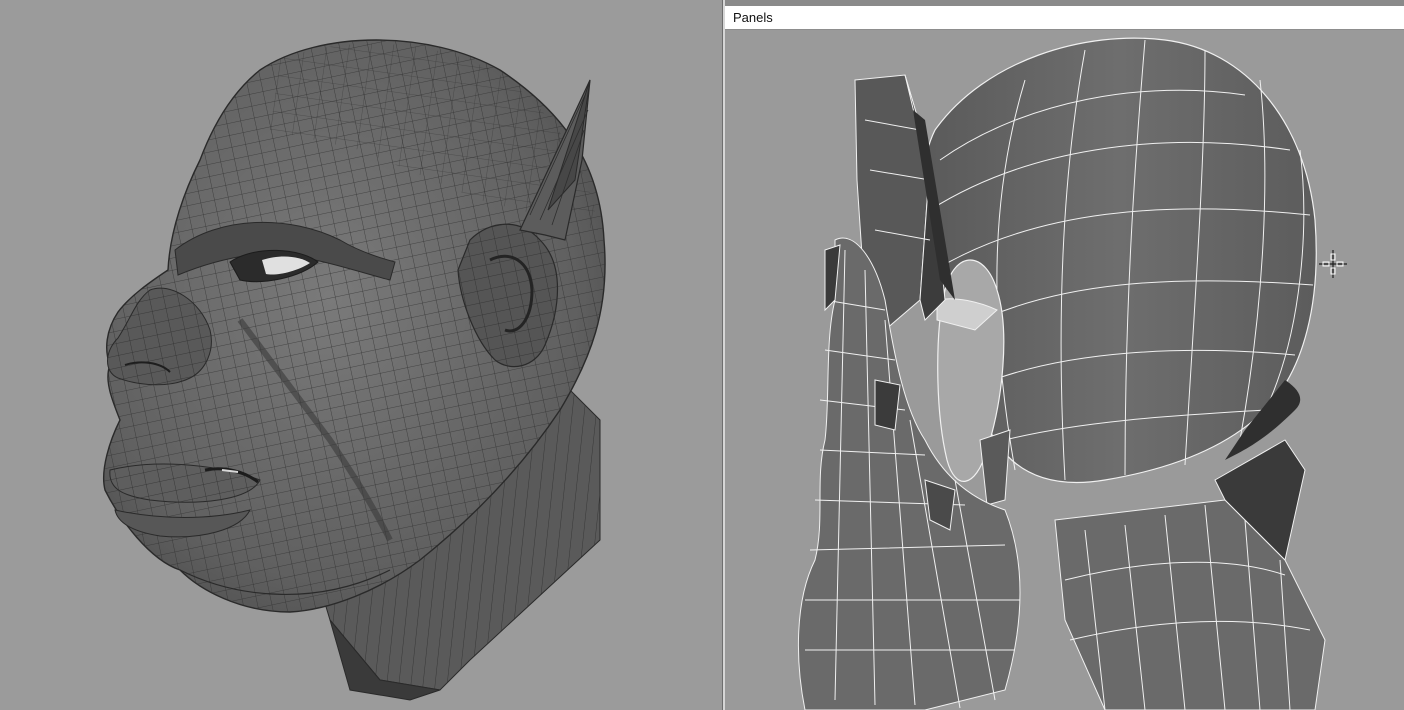 The image size is (1404, 710). What do you see at coordinates (753, 17) in the screenshot?
I see `panels-menu: Panels` at bounding box center [753, 17].